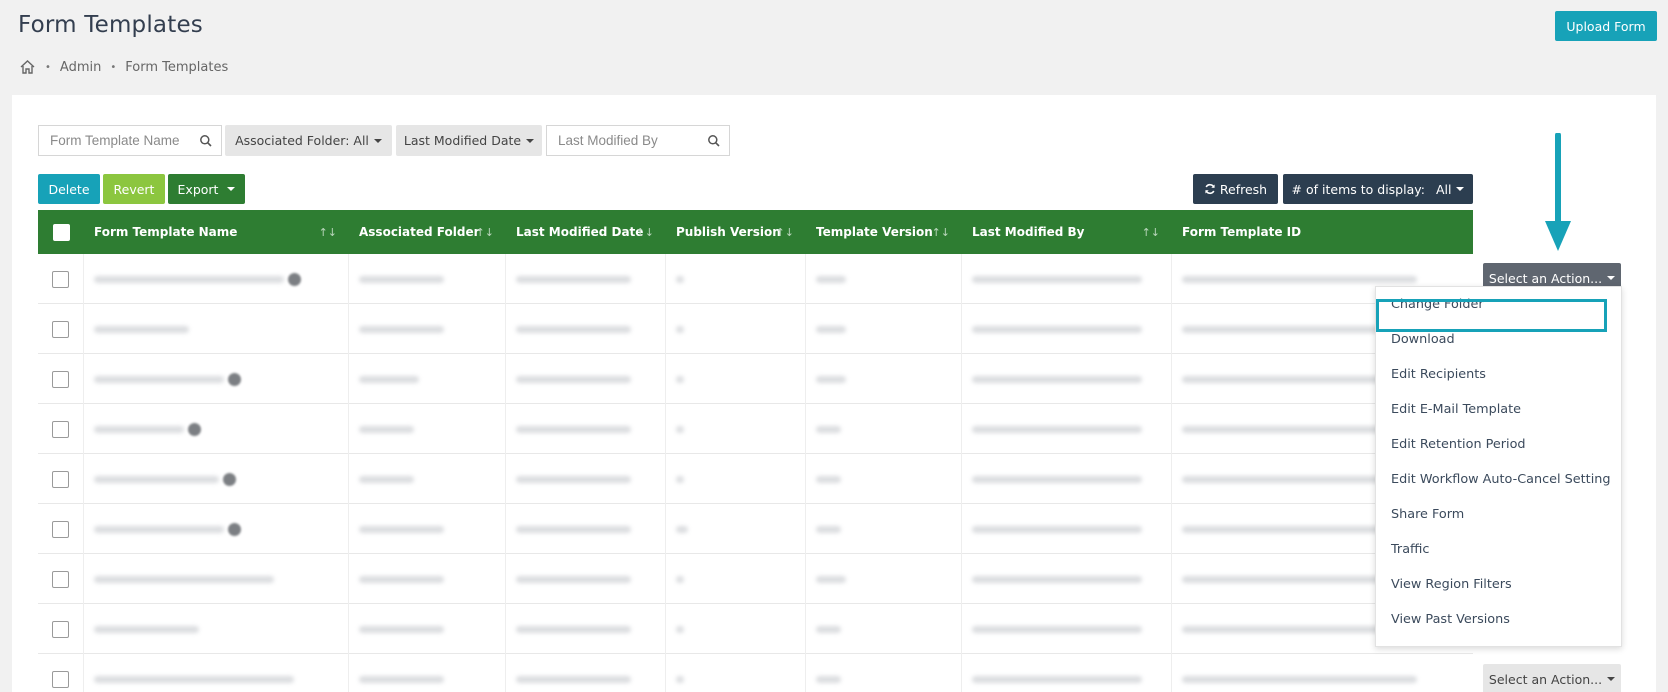 The width and height of the screenshot is (1668, 692). What do you see at coordinates (308, 140) in the screenshot?
I see `associated-folder-dropdown: Associated Folder: All` at bounding box center [308, 140].